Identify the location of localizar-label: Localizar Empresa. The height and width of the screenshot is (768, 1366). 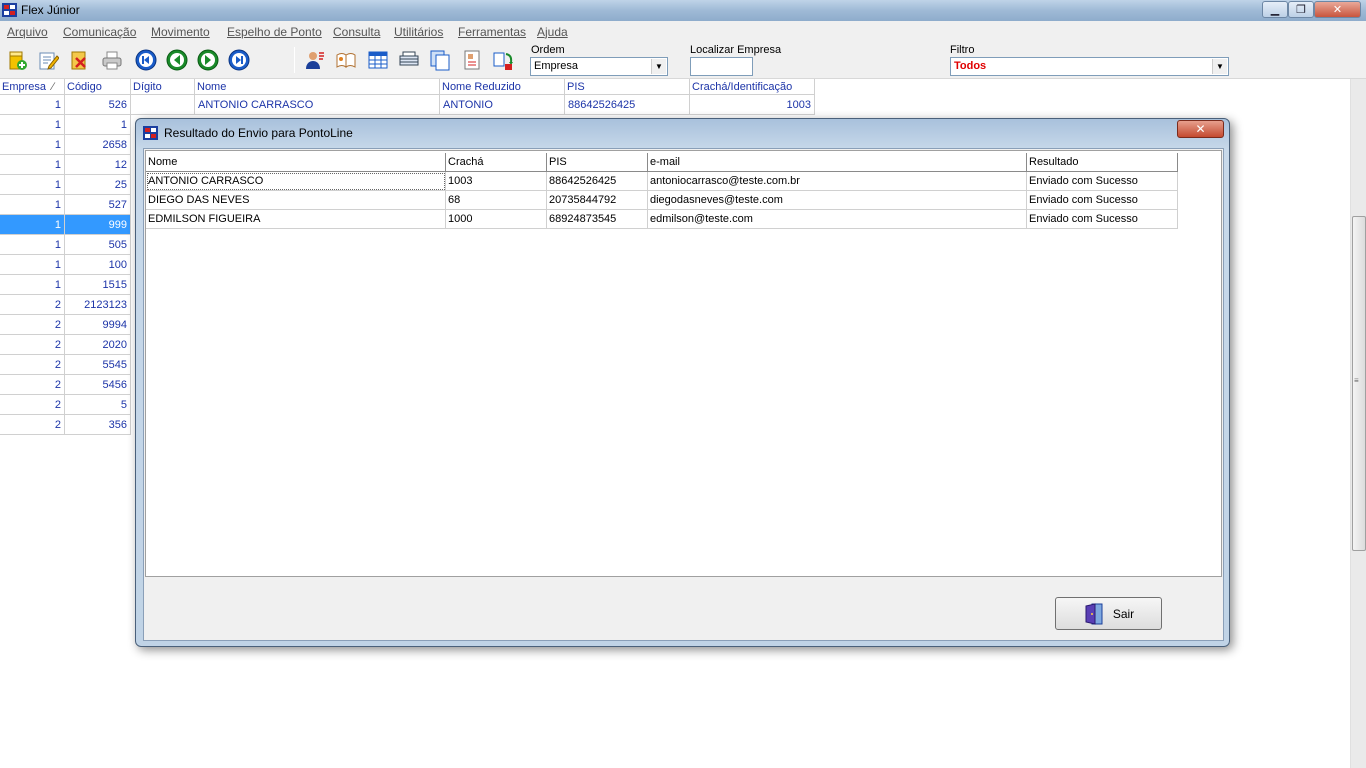
(736, 50).